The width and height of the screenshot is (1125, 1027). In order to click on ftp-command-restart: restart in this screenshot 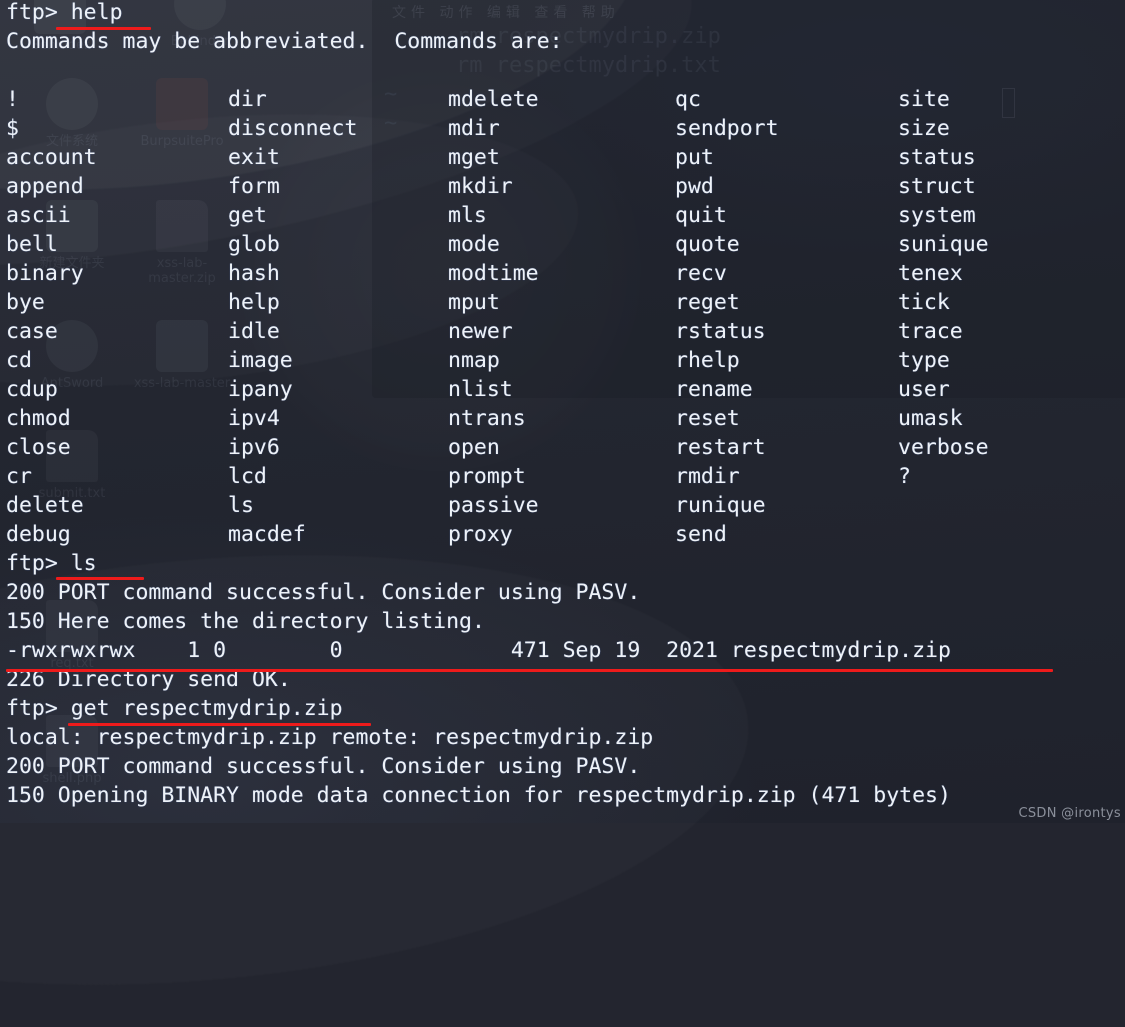, I will do `click(720, 447)`.